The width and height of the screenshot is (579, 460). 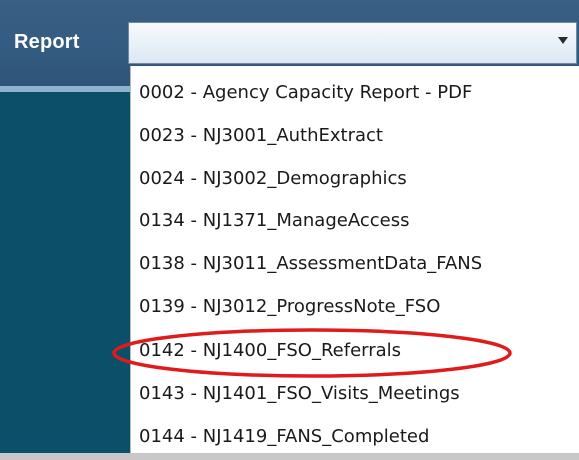 What do you see at coordinates (563, 40) in the screenshot?
I see `chevron-down-icon` at bounding box center [563, 40].